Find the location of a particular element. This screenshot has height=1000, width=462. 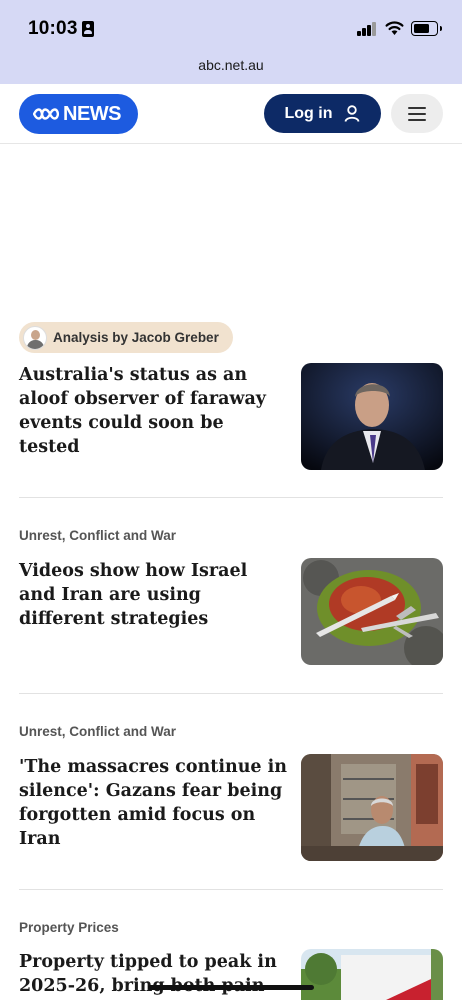

politician-at-podium-image is located at coordinates (372, 416).